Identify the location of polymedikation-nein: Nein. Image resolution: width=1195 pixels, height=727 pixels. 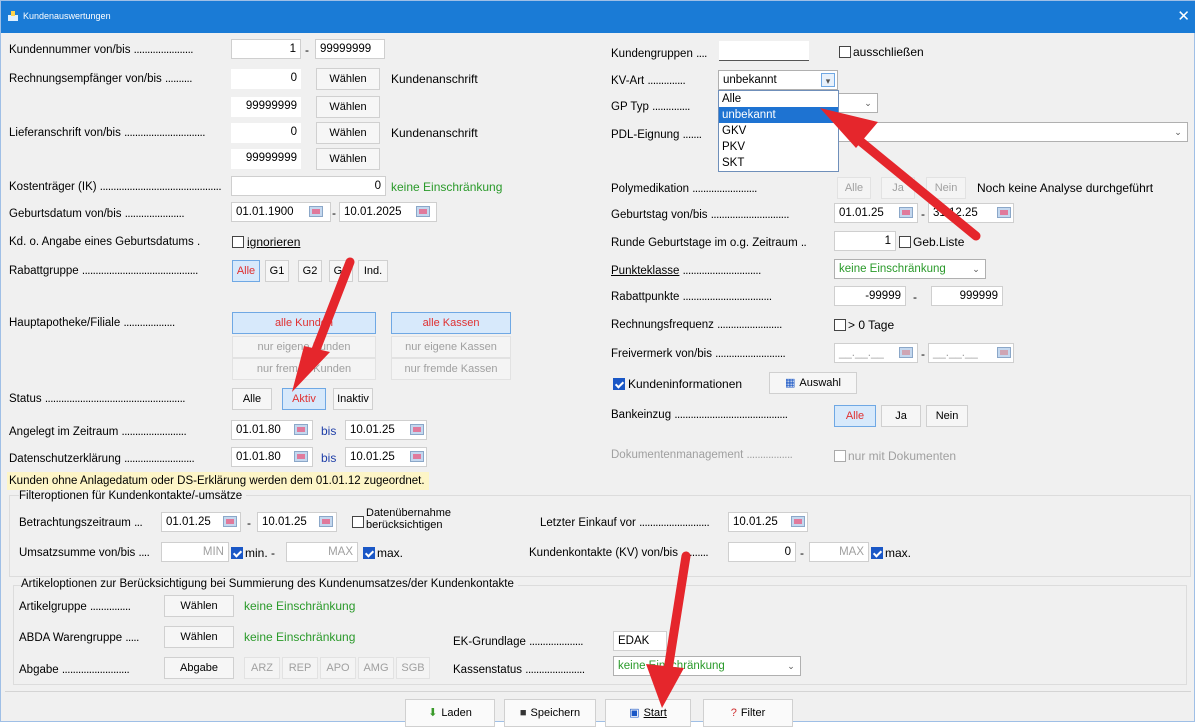
(946, 188).